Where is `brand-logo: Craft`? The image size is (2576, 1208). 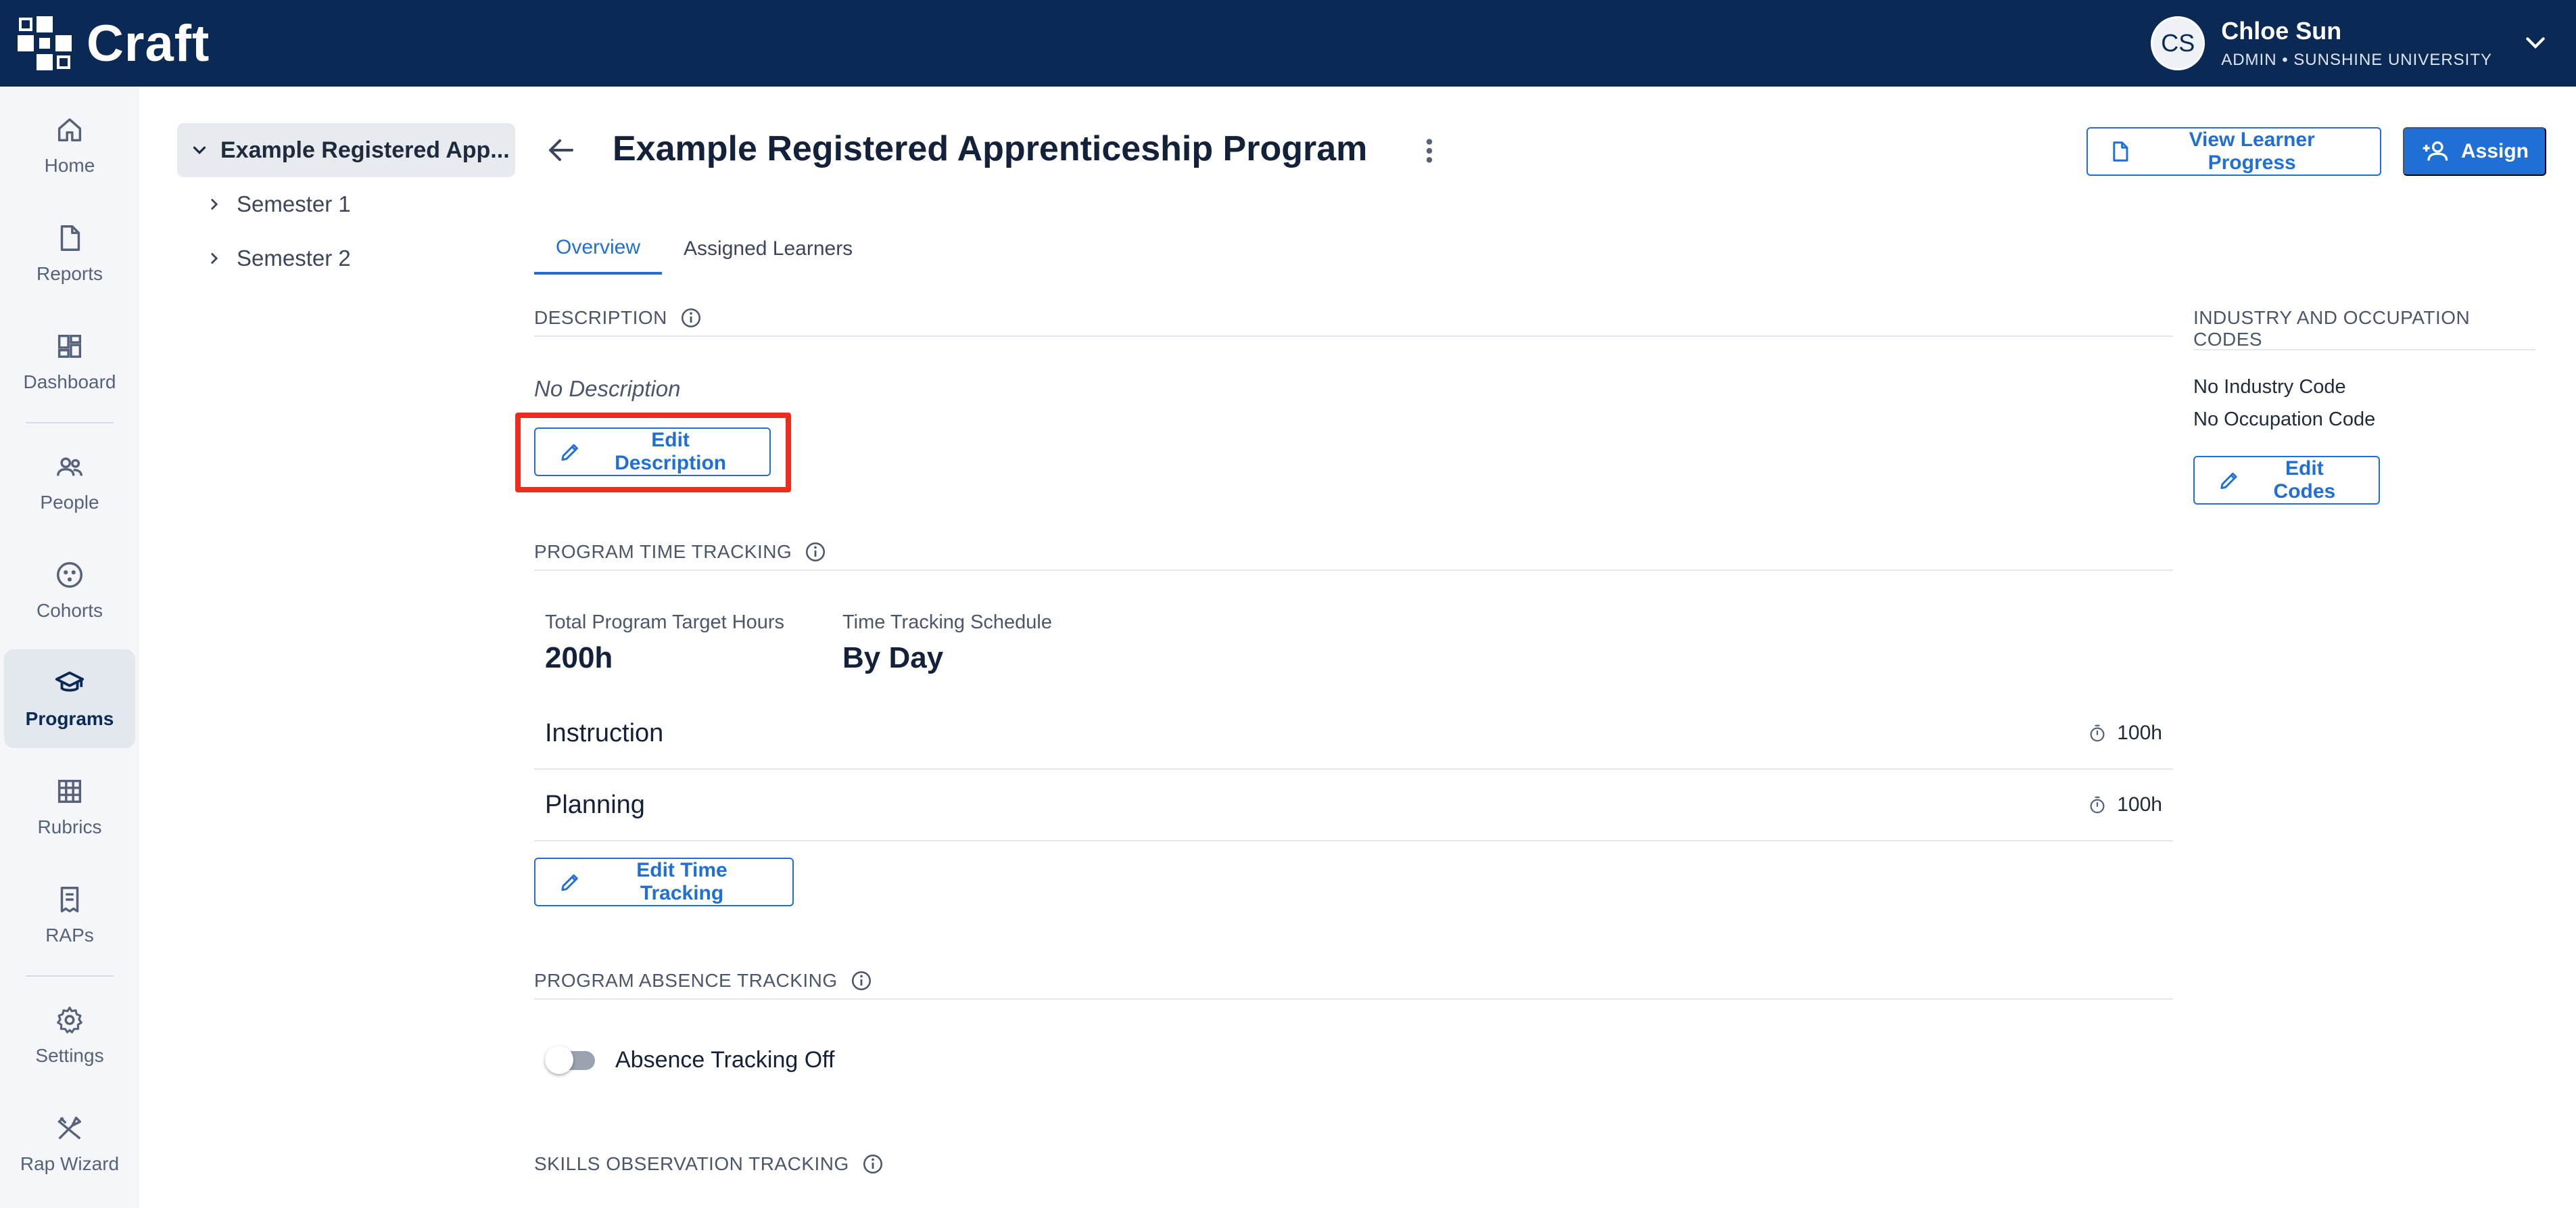
brand-logo: Craft is located at coordinates (112, 43).